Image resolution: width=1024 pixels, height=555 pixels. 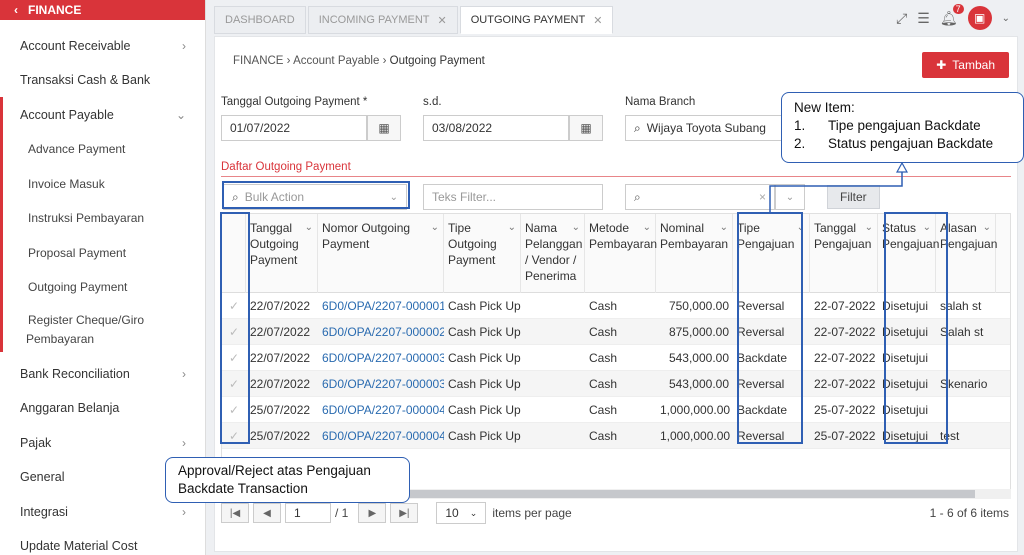 I want to click on callout-num: 1., so click(x=800, y=125).